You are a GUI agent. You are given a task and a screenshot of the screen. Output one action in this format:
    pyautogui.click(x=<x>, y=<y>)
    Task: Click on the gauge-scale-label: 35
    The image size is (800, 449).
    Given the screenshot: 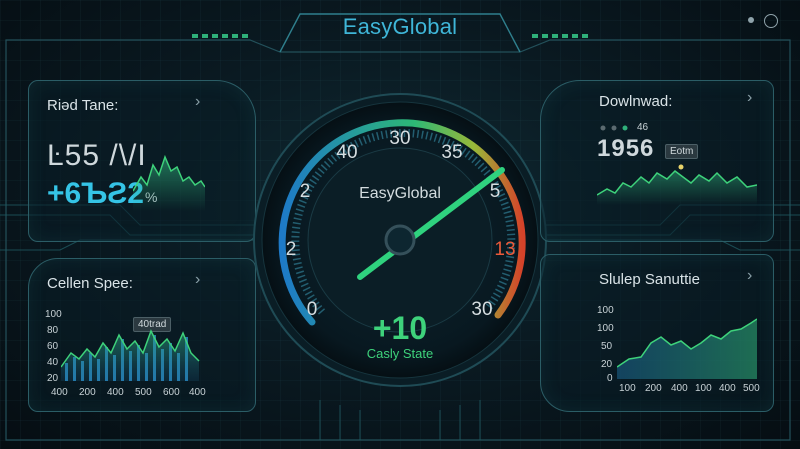 What is the action you would take?
    pyautogui.click(x=452, y=152)
    